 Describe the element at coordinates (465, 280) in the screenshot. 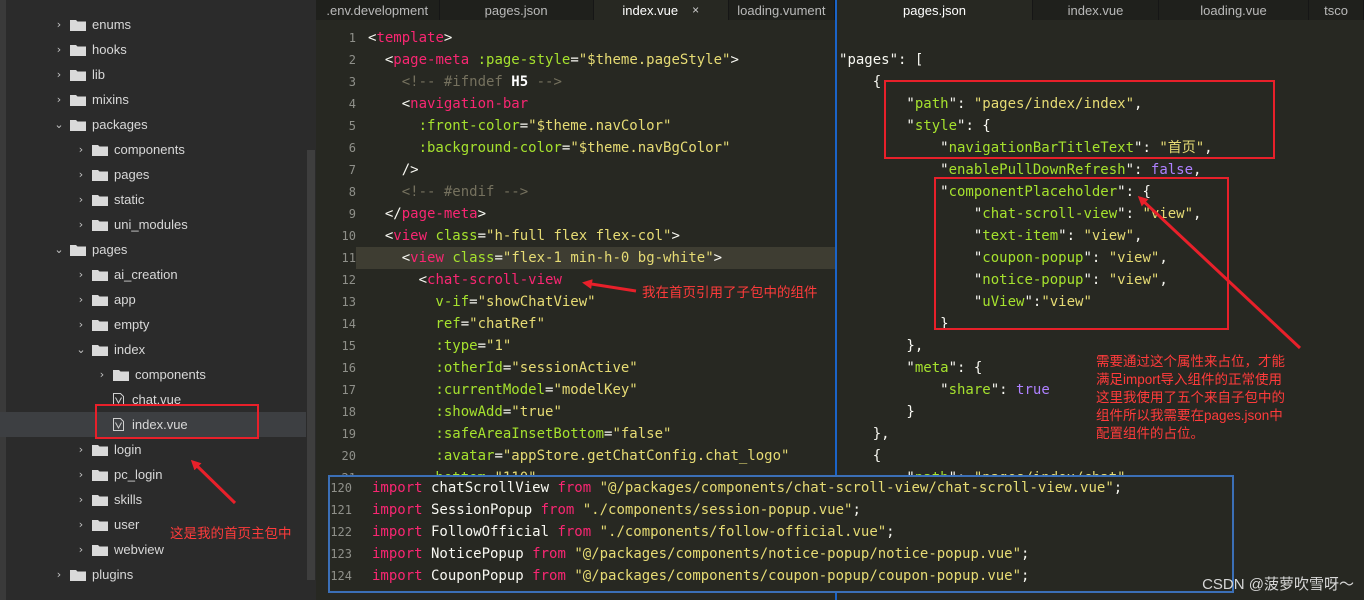

I see `code-line: <chat-scroll-view` at that location.